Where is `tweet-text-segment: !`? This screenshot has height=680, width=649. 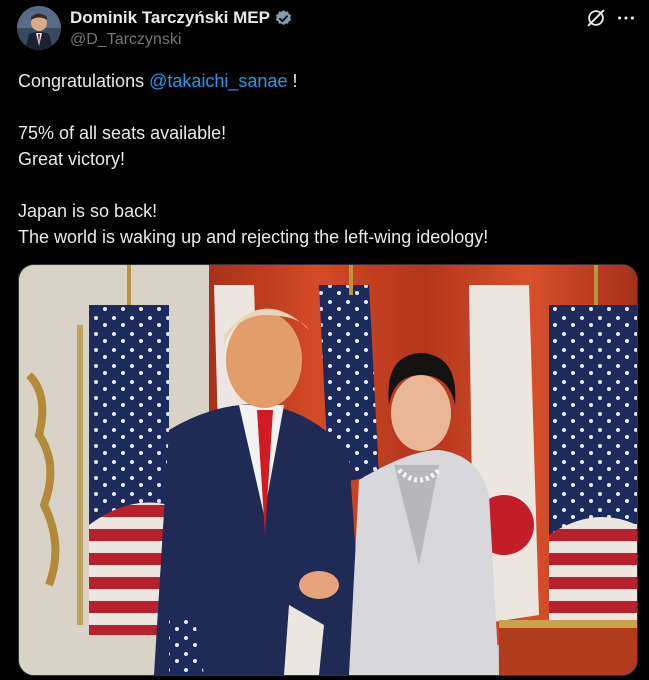
tweet-text-segment: ! is located at coordinates (292, 81).